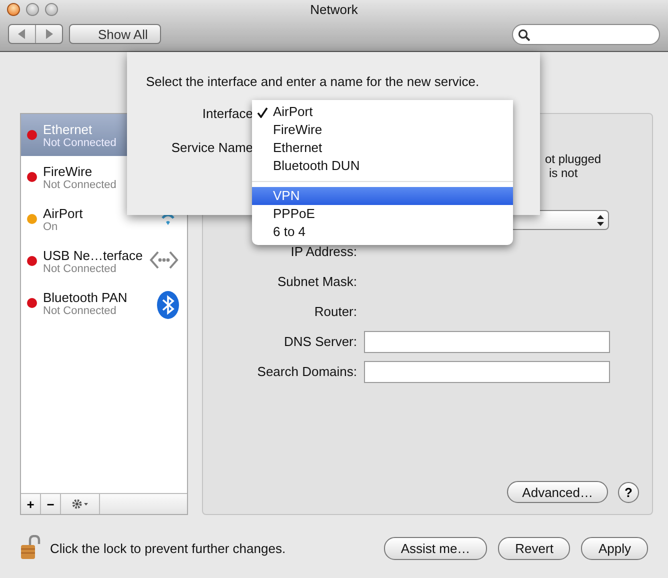 Image resolution: width=668 pixels, height=578 pixels. I want to click on service-status: On, so click(51, 226).